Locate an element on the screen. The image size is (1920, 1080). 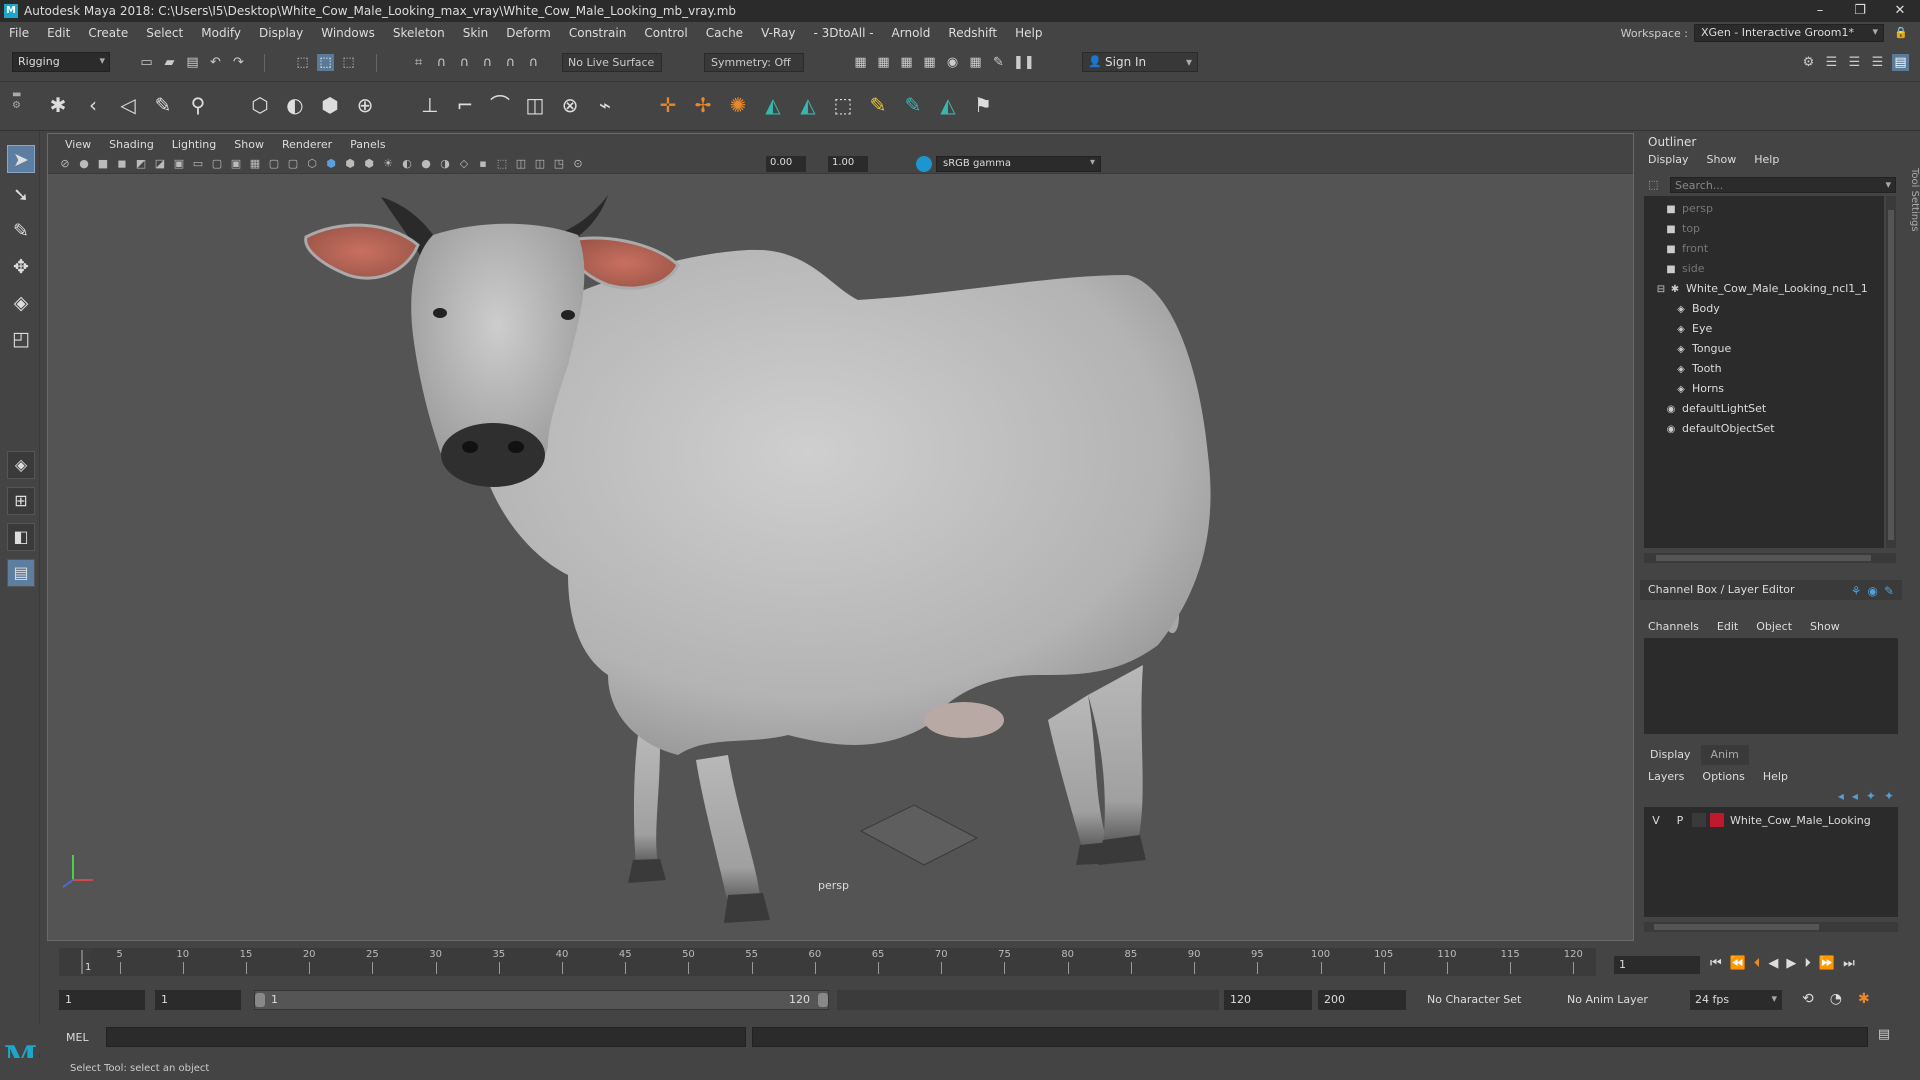
pause-viewport-icon: ❚❚ is located at coordinates (1024, 62).